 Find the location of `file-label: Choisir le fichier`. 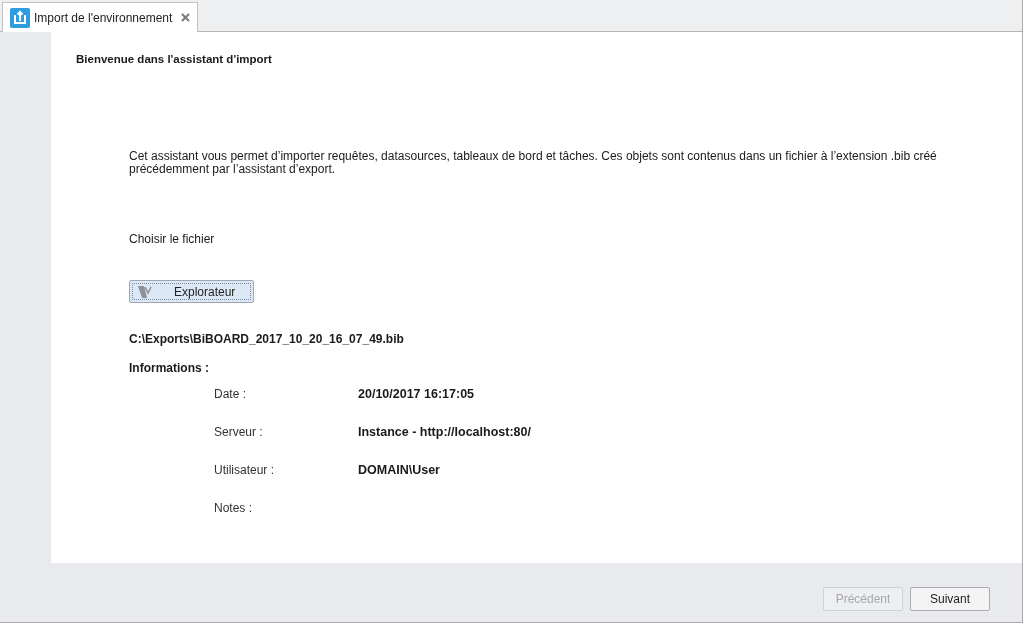

file-label: Choisir le fichier is located at coordinates (172, 239).